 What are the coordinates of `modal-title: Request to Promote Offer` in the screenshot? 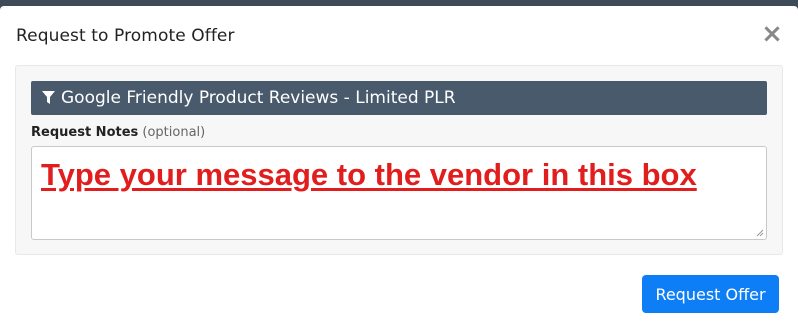 It's located at (125, 36).